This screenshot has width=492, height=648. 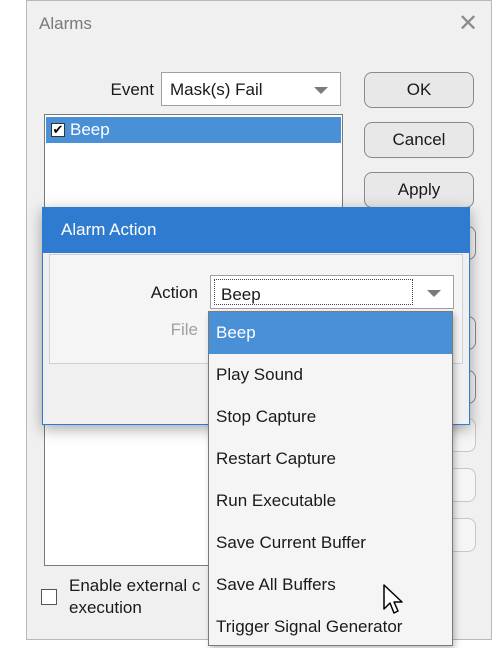 I want to click on file-label: File, so click(x=184, y=329).